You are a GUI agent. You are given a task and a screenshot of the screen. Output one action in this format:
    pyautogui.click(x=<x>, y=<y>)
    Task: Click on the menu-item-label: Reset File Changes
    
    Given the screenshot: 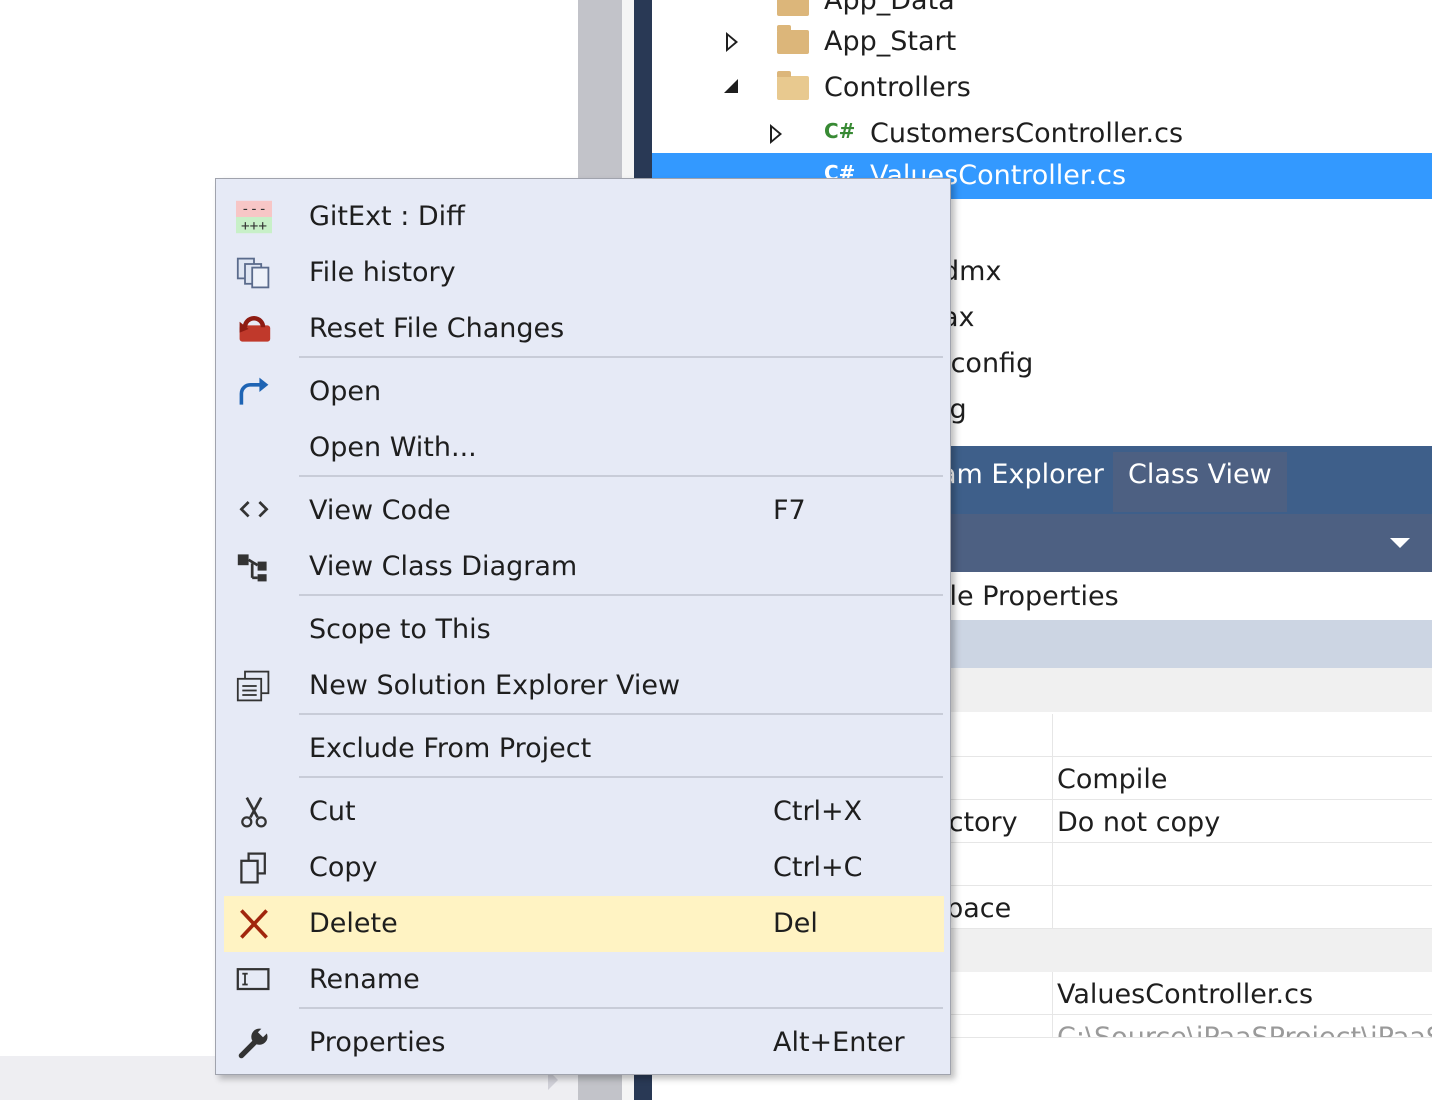 What is the action you would take?
    pyautogui.click(x=437, y=328)
    